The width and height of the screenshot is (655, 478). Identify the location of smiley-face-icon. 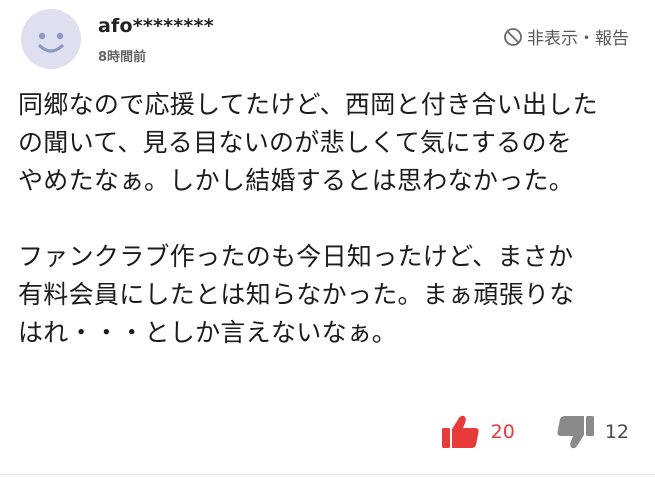
(51, 39).